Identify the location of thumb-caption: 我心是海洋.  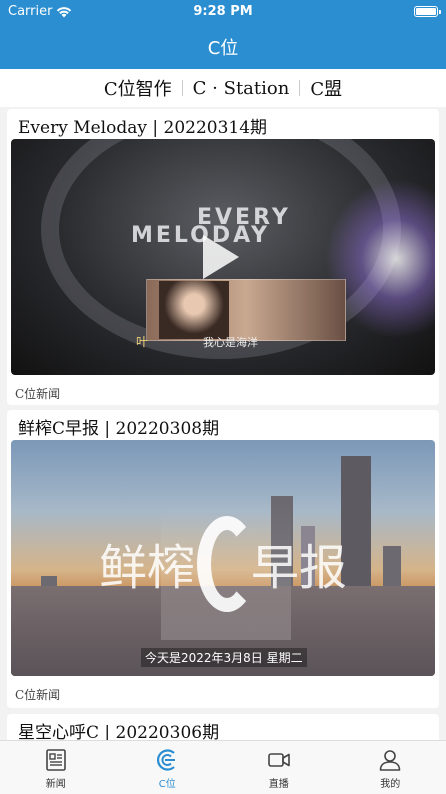
(230, 342).